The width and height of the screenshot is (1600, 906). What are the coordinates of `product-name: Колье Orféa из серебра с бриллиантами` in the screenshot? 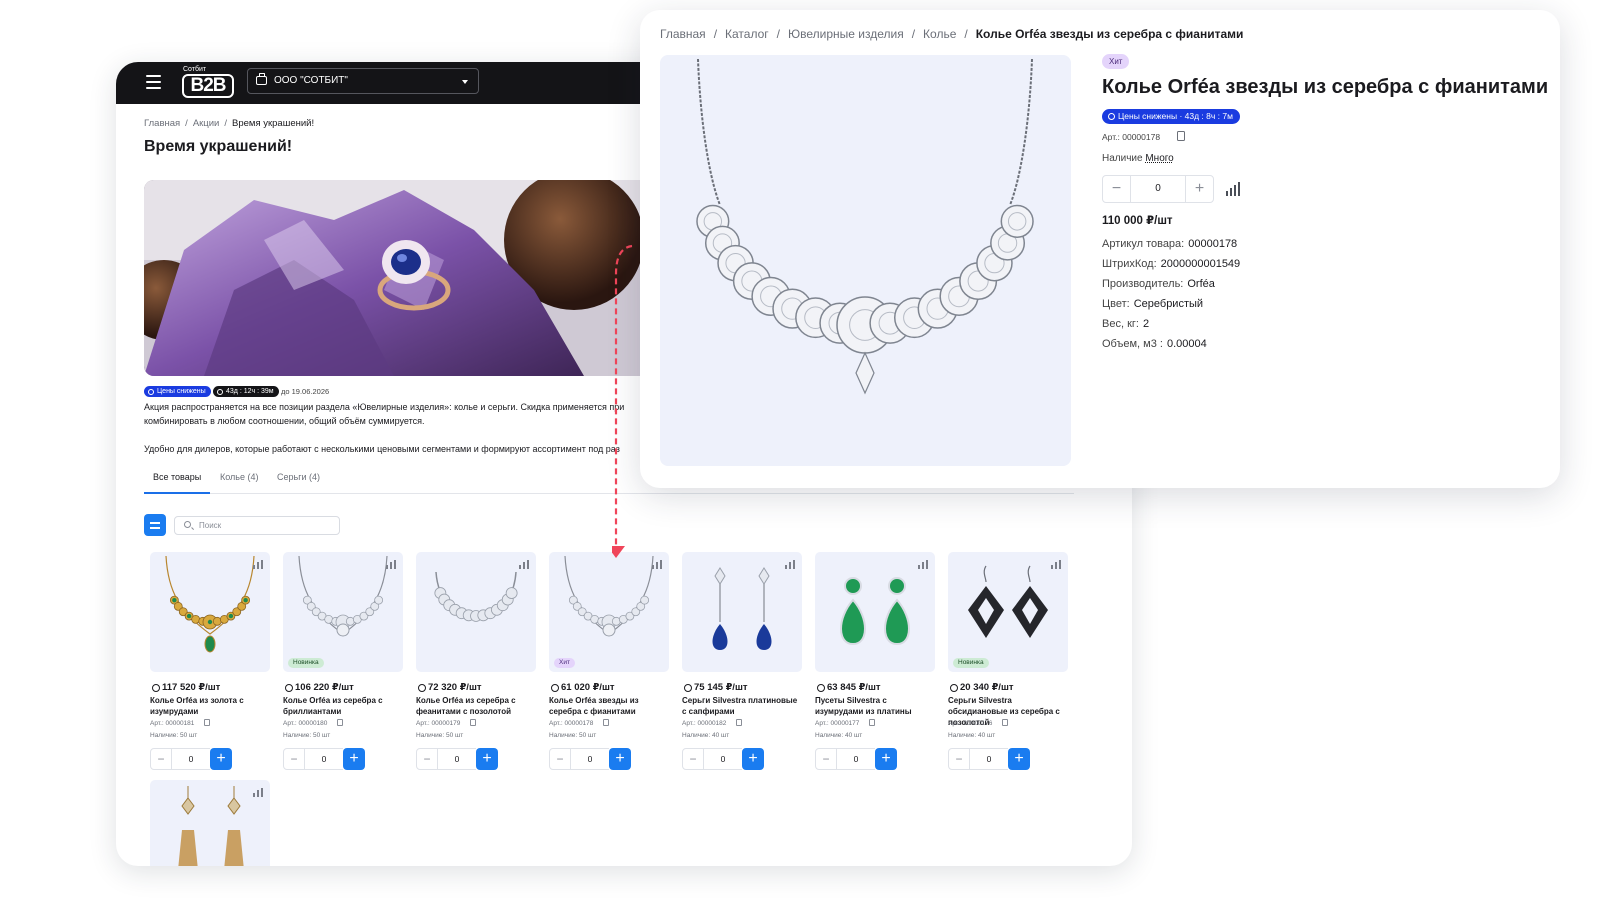 It's located at (343, 706).